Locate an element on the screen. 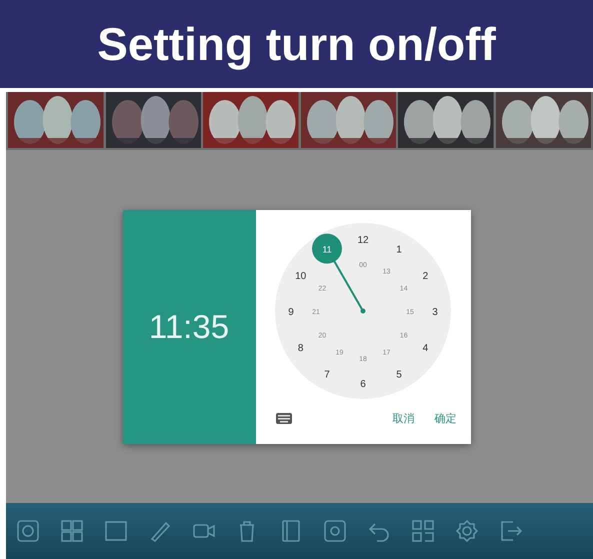  settings-icon is located at coordinates (467, 531).